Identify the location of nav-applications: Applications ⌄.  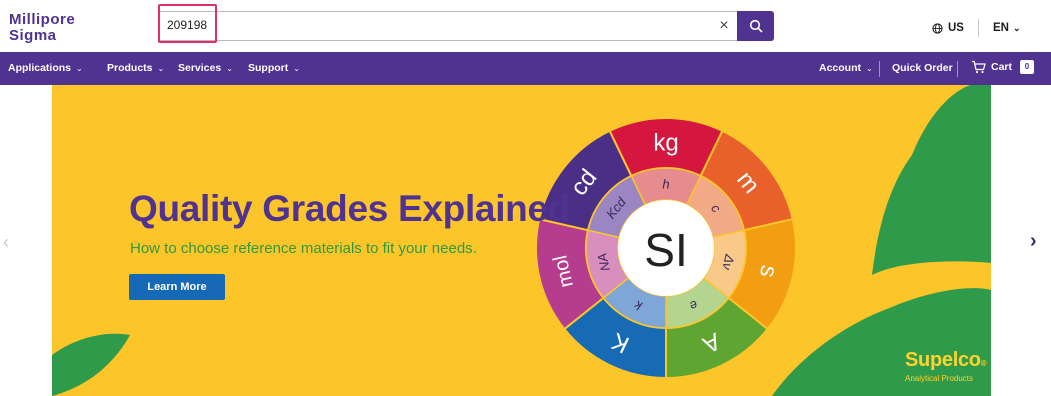
(45, 68).